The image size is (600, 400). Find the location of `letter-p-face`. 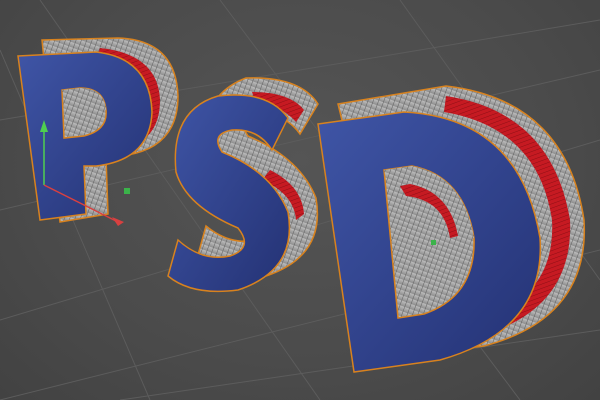

letter-p-face is located at coordinates (85, 136).